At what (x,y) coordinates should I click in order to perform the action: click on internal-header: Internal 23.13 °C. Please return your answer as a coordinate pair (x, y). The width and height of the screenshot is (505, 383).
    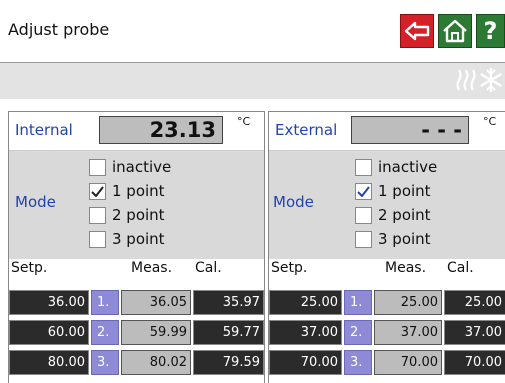
    Looking at the image, I should click on (136, 131).